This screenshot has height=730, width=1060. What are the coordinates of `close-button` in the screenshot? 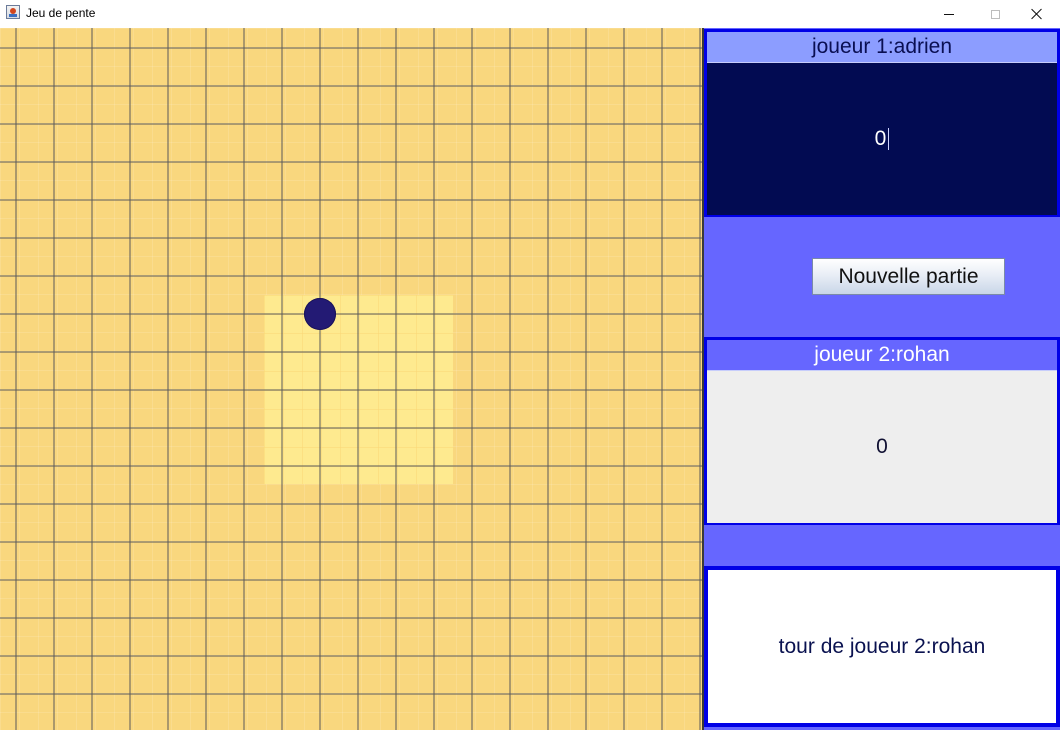 It's located at (1037, 14).